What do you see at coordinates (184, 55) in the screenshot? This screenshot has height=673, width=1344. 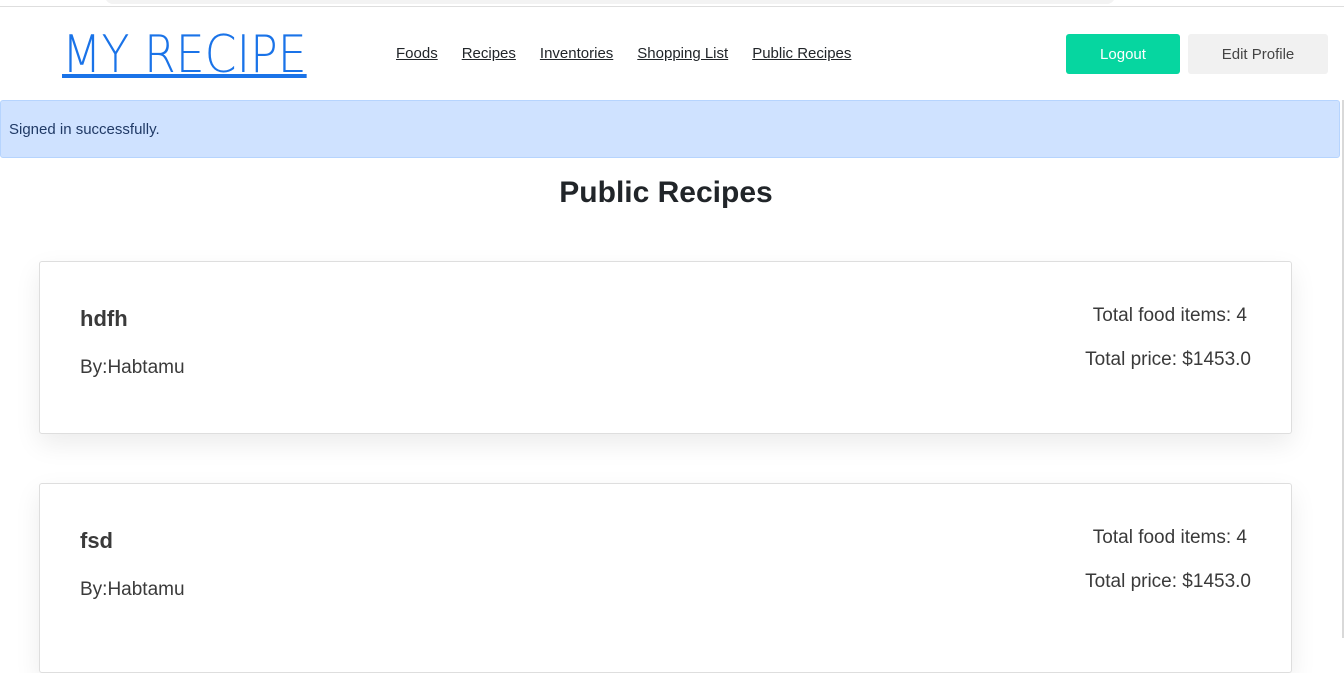 I see `logo-link: MY RECIPE` at bounding box center [184, 55].